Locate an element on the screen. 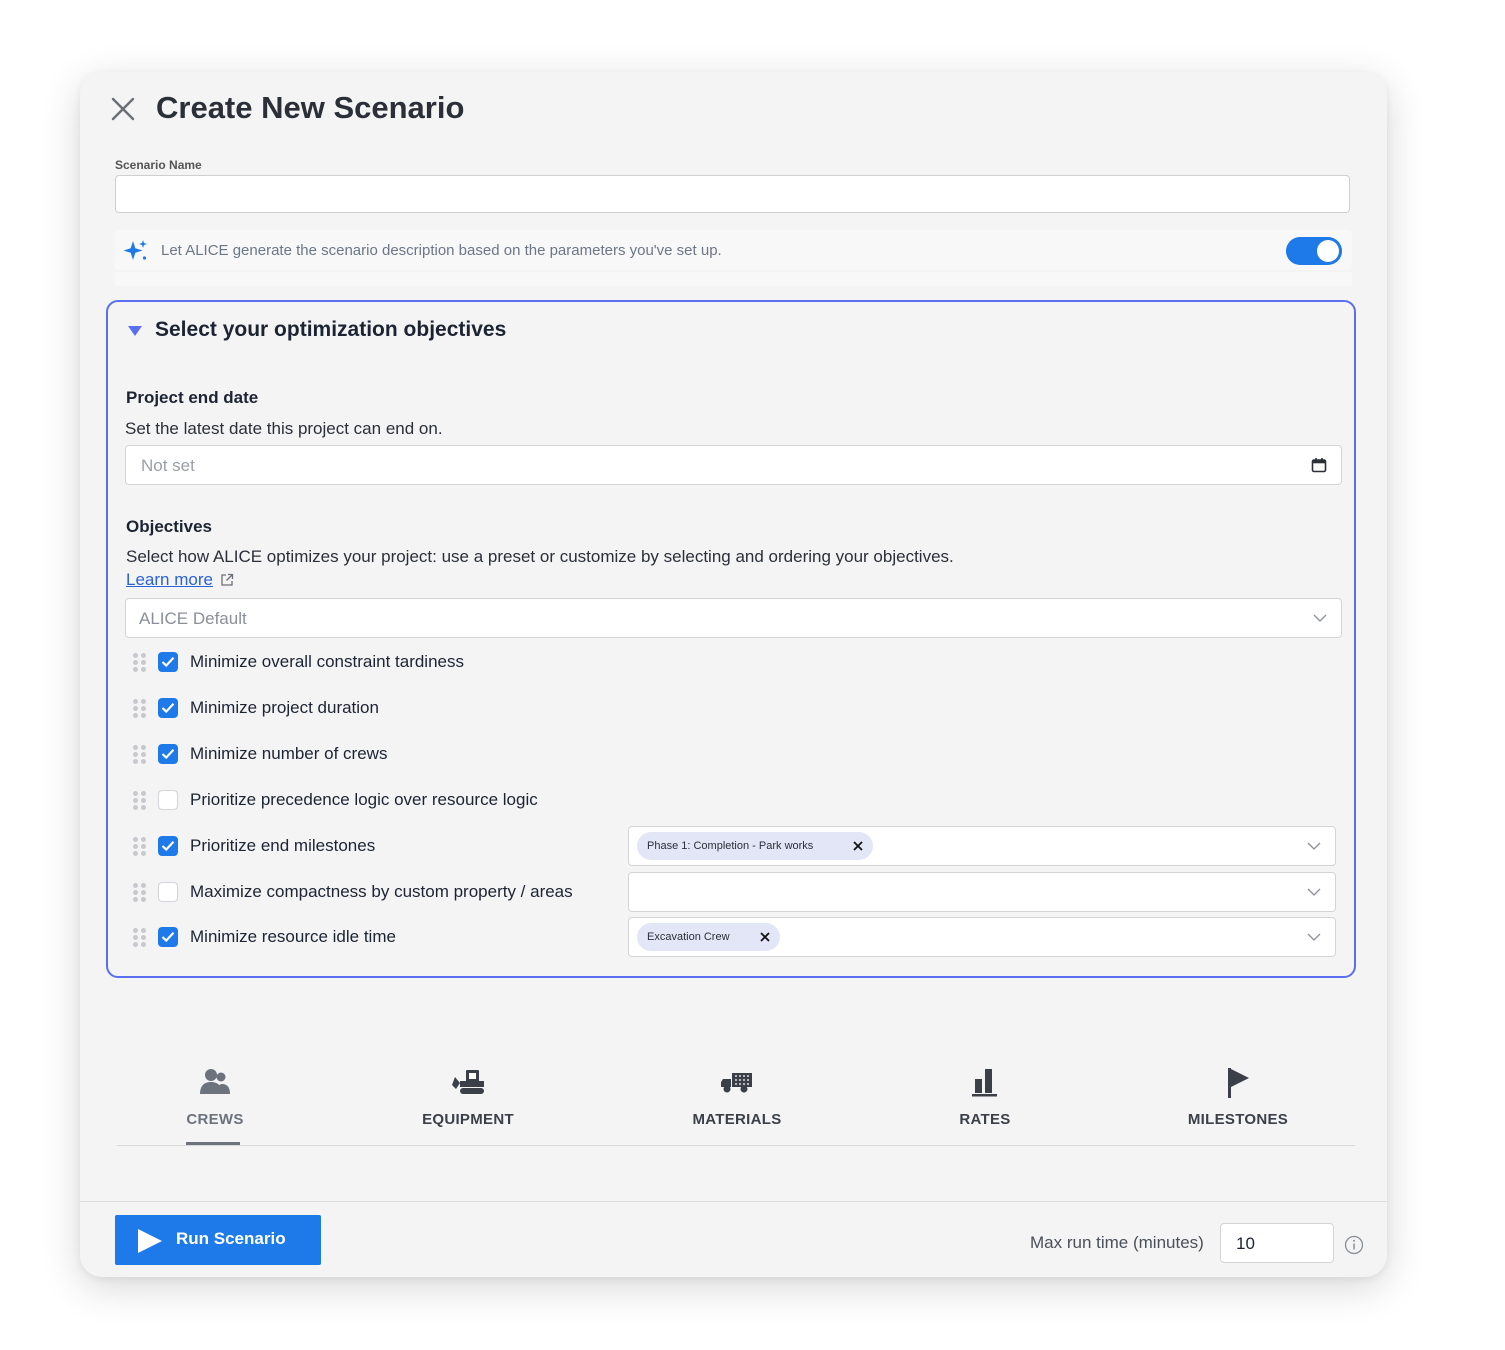 Image resolution: width=1505 pixels, height=1350 pixels. tab-label: RATES is located at coordinates (985, 1119).